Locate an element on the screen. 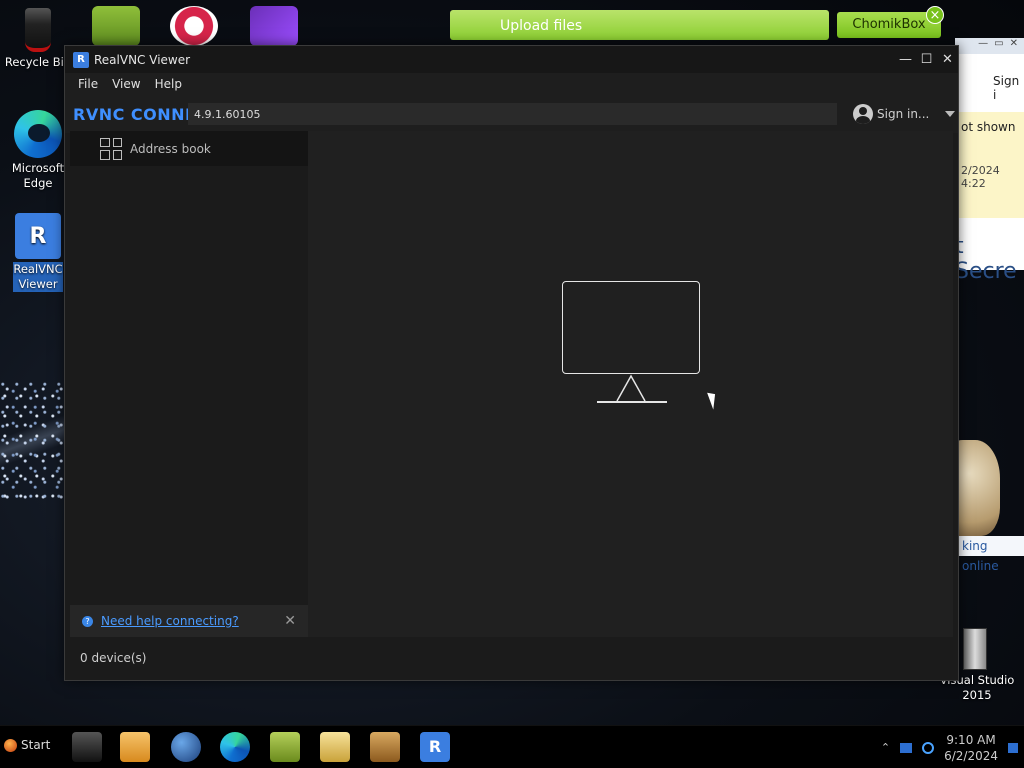 The height and width of the screenshot is (768, 1024). grid-icon is located at coordinates (111, 148).